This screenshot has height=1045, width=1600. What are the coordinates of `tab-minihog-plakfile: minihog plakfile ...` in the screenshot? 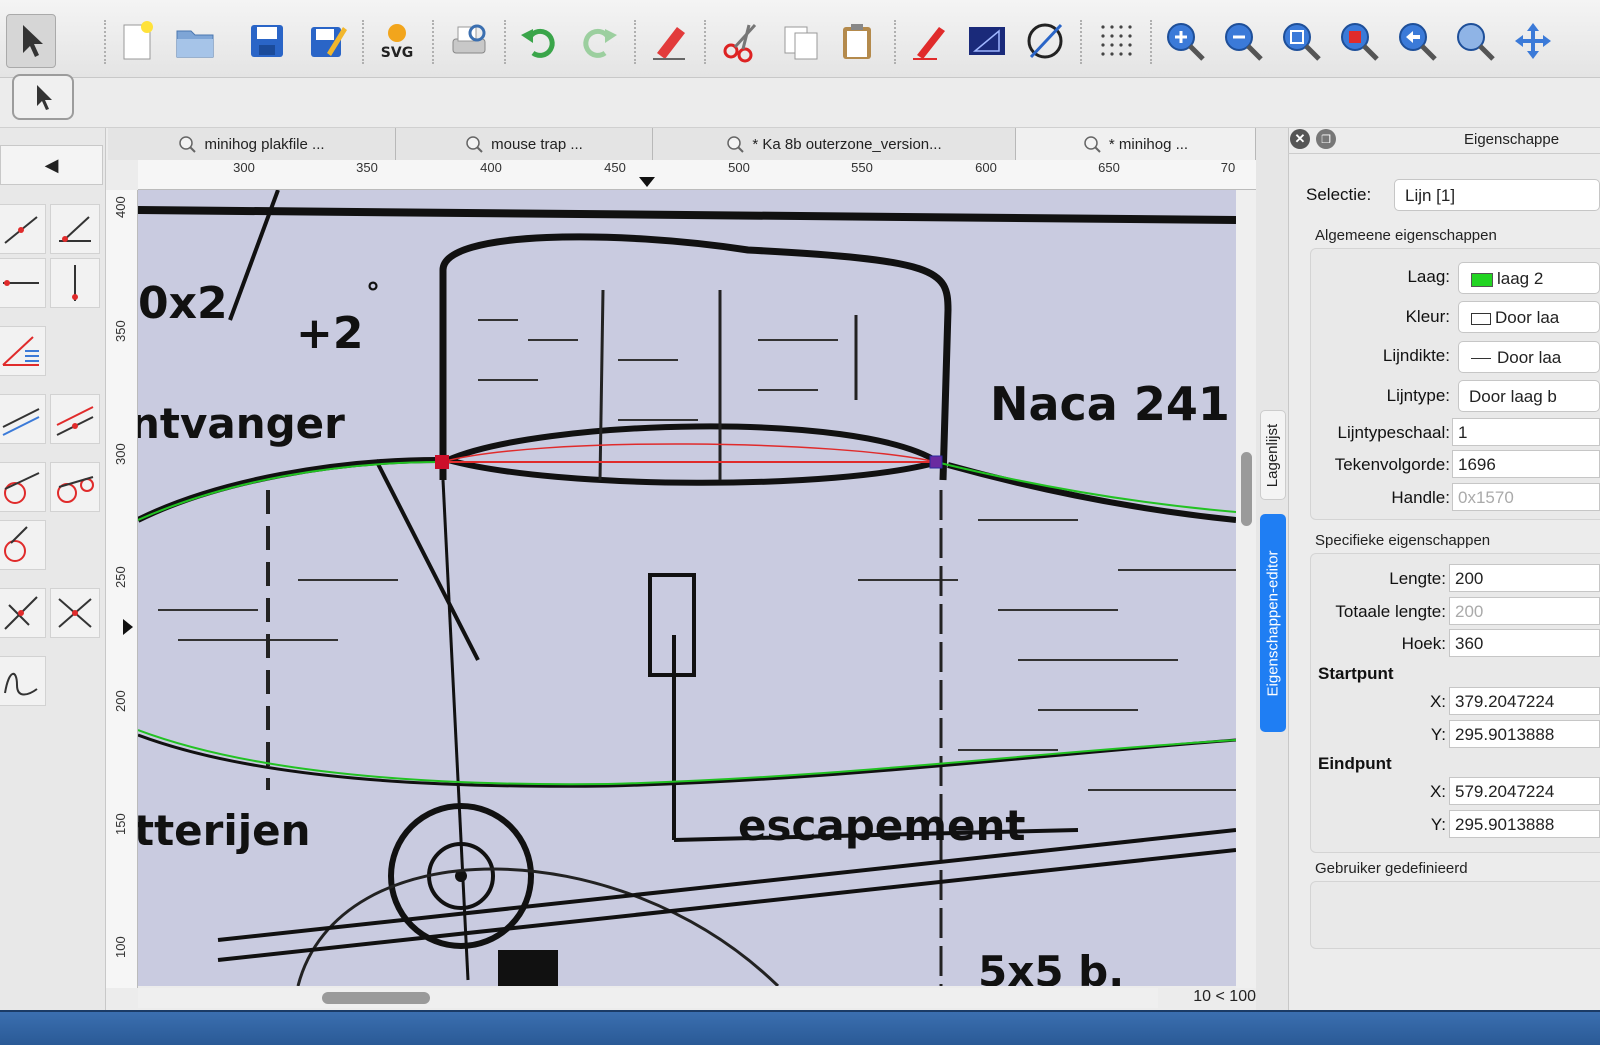 It's located at (252, 144).